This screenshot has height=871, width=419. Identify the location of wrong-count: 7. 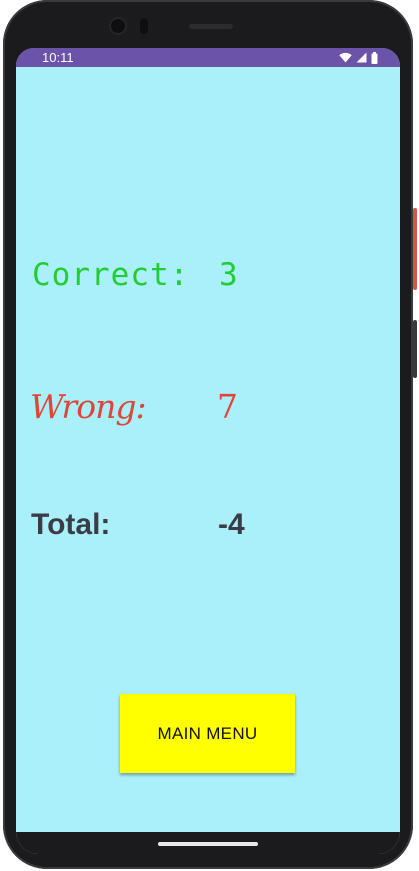
(227, 406).